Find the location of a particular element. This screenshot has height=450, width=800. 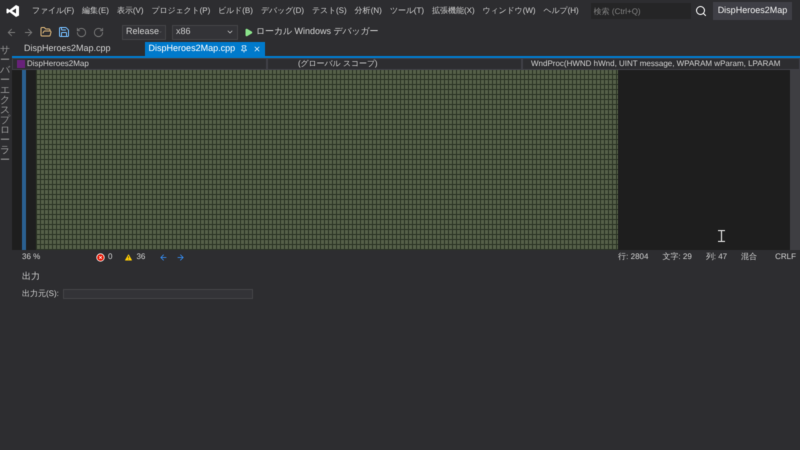

search-icon is located at coordinates (700, 11).